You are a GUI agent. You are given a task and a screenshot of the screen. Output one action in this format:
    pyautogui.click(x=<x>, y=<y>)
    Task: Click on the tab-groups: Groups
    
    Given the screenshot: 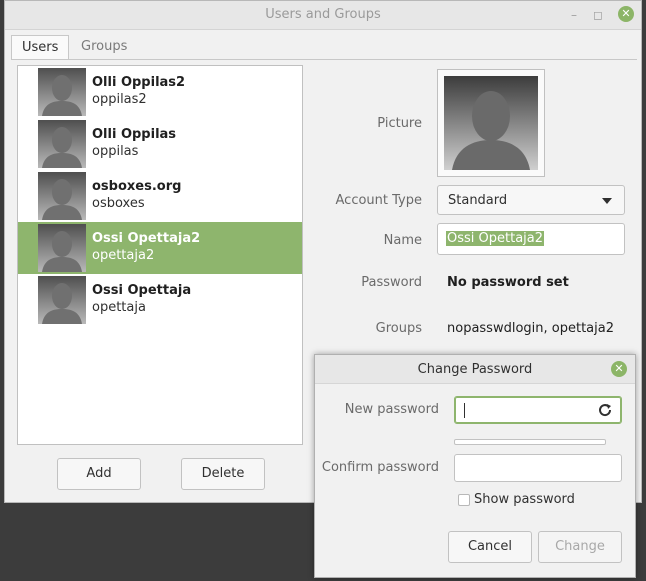 What is the action you would take?
    pyautogui.click(x=104, y=47)
    